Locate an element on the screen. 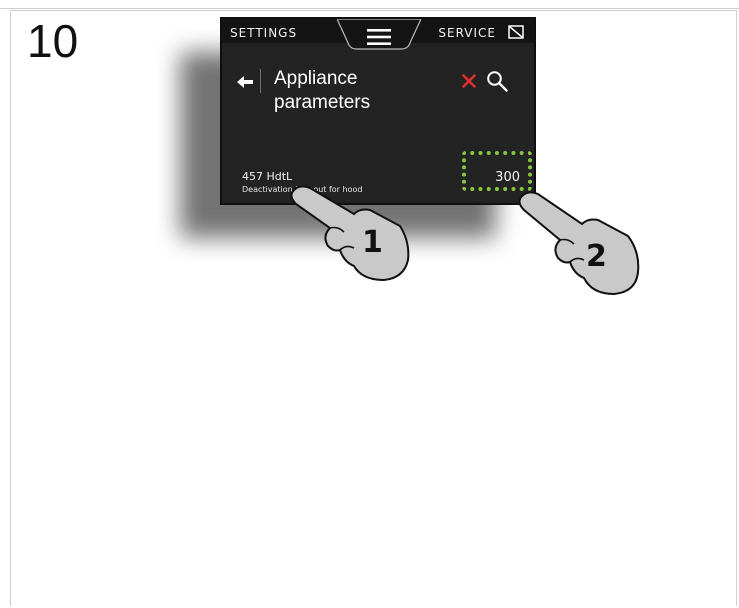 The height and width of the screenshot is (608, 739). value-highlight-box is located at coordinates (497, 171).